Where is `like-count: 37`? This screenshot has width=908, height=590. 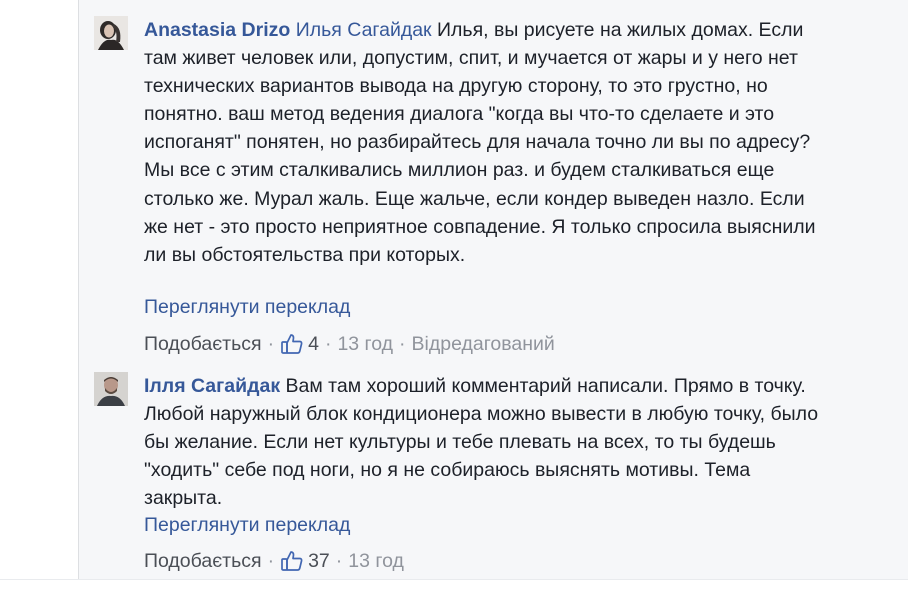 like-count: 37 is located at coordinates (319, 561).